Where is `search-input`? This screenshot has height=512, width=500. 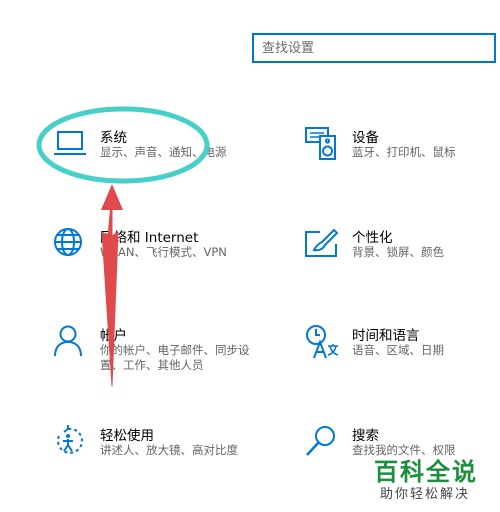 search-input is located at coordinates (372, 48).